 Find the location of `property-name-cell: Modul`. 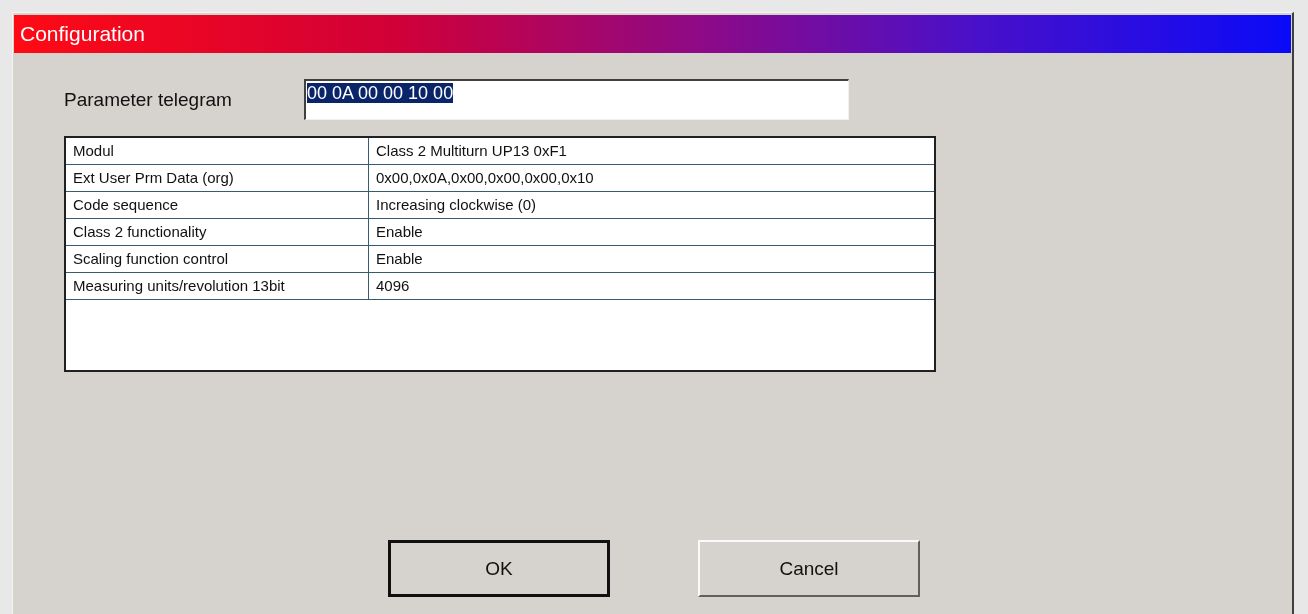

property-name-cell: Modul is located at coordinates (217, 151).